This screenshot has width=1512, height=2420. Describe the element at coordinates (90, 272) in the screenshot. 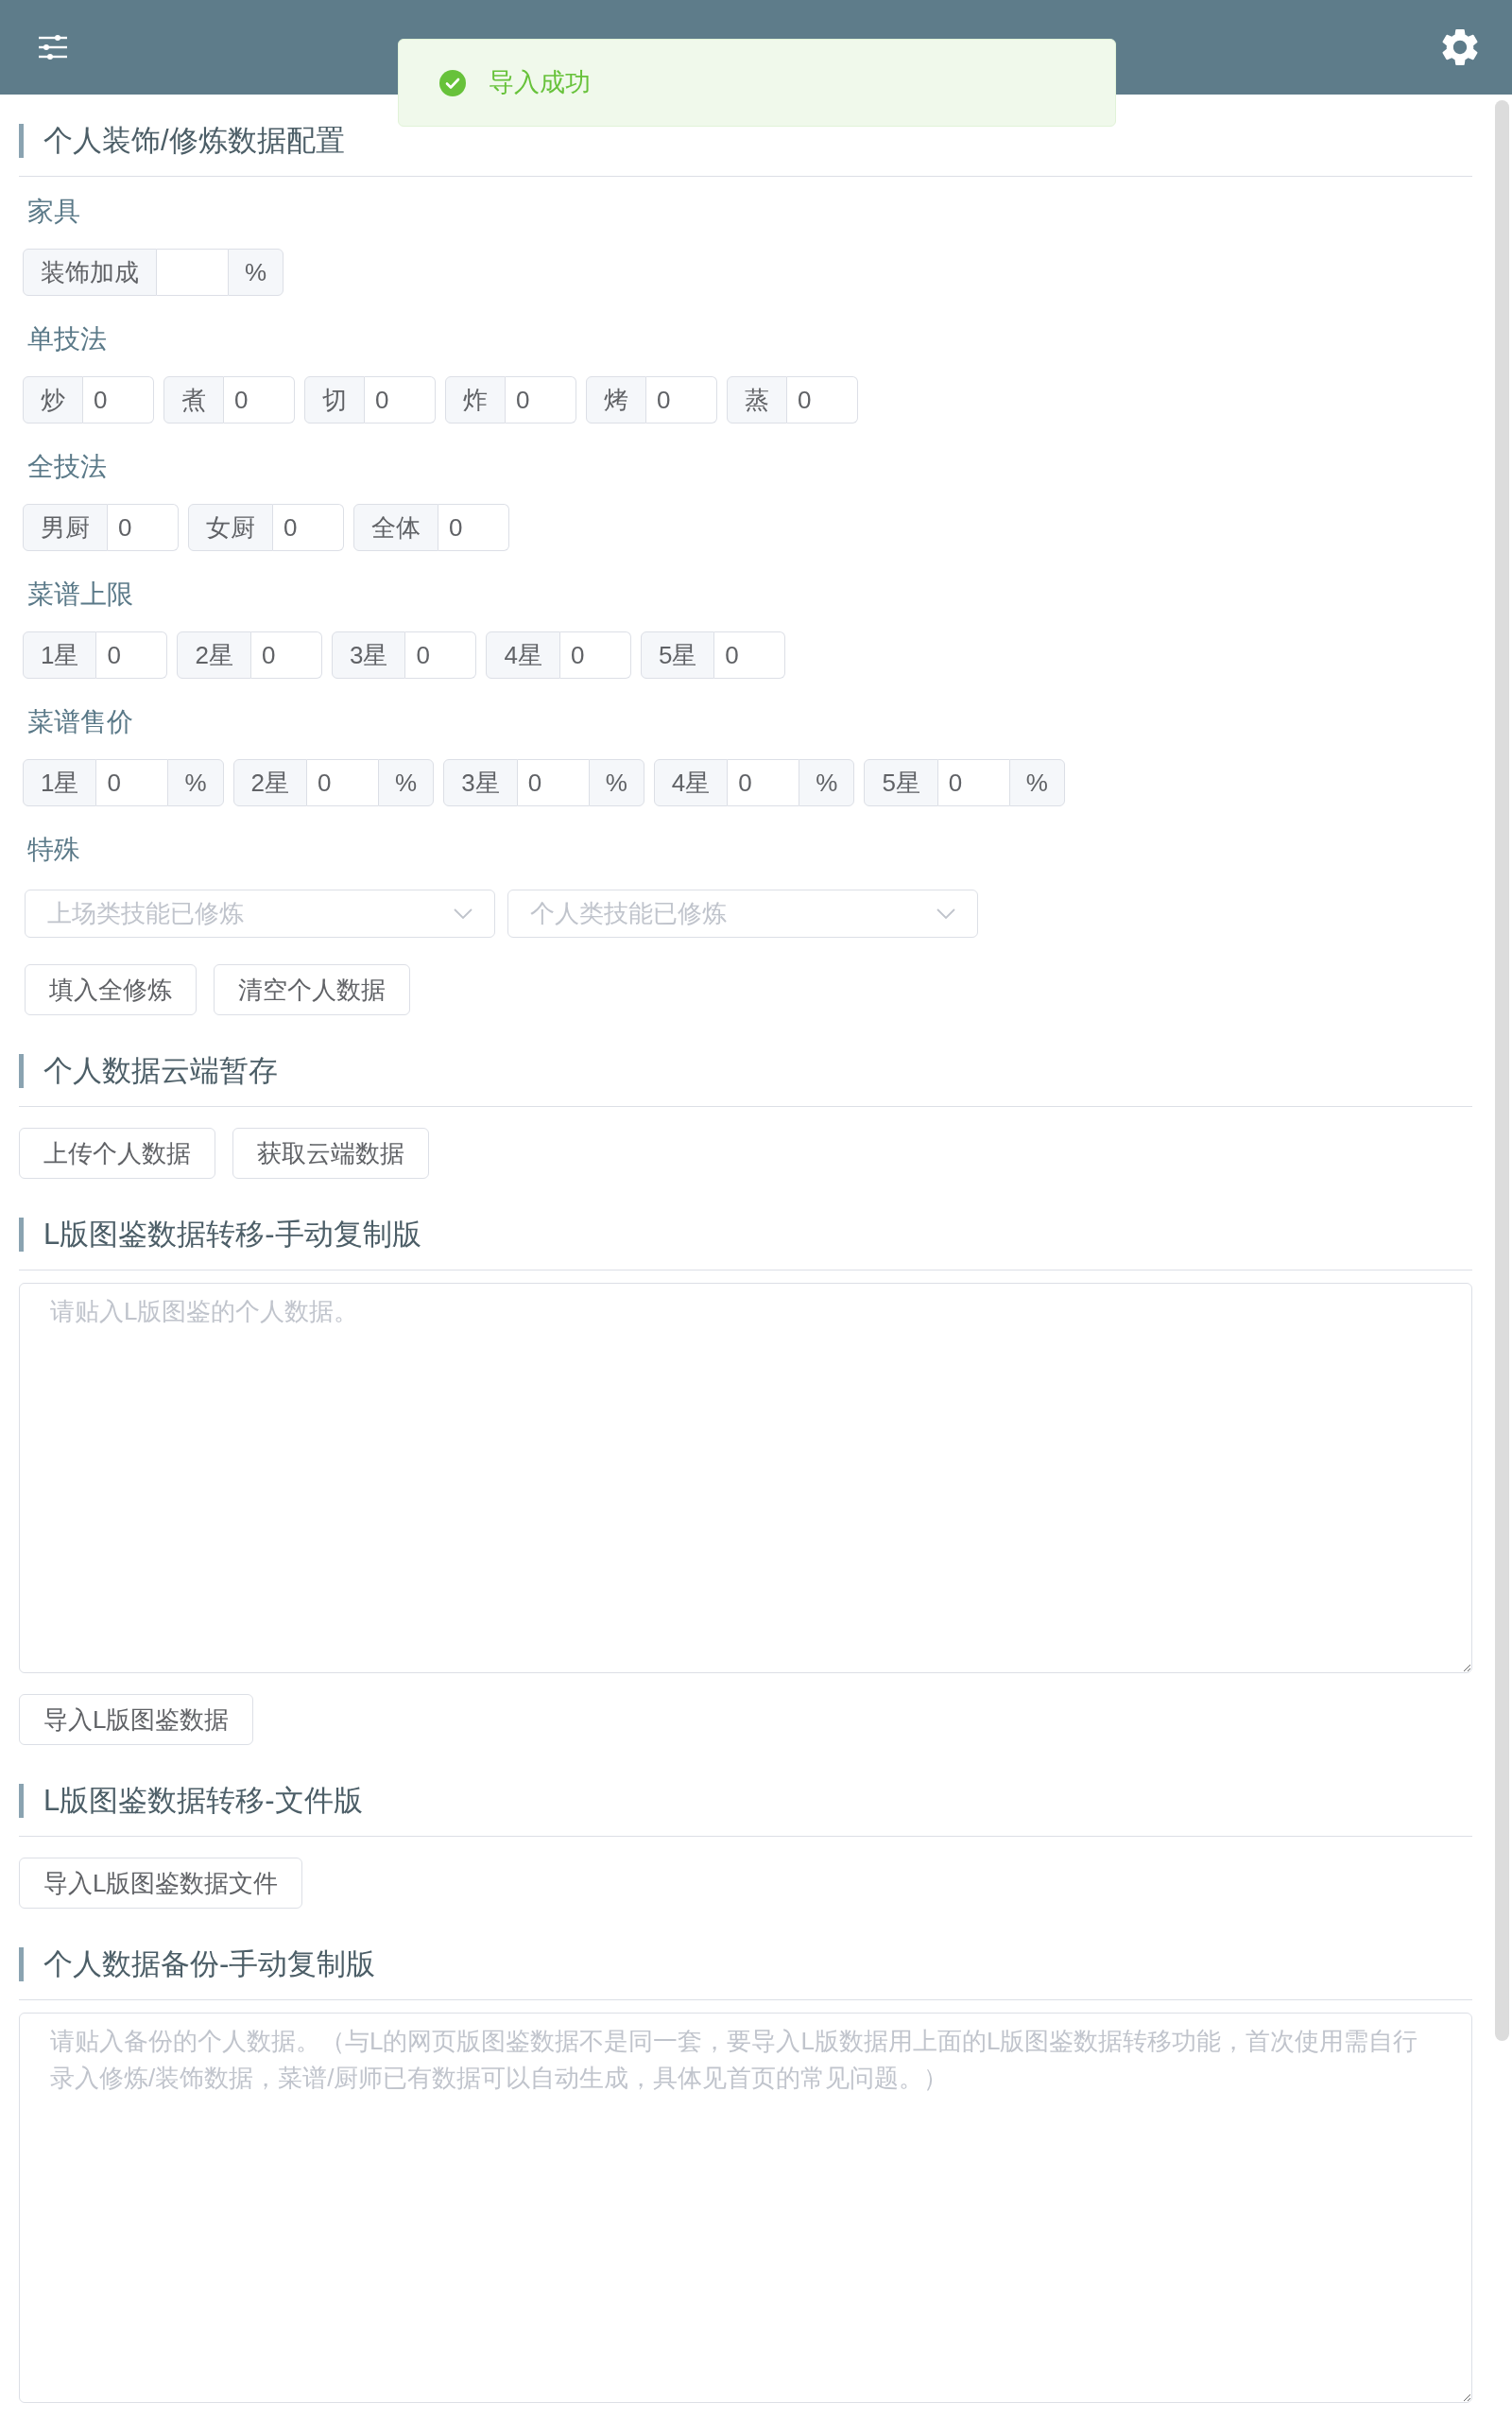

I see `field-label: 装饰加成` at that location.